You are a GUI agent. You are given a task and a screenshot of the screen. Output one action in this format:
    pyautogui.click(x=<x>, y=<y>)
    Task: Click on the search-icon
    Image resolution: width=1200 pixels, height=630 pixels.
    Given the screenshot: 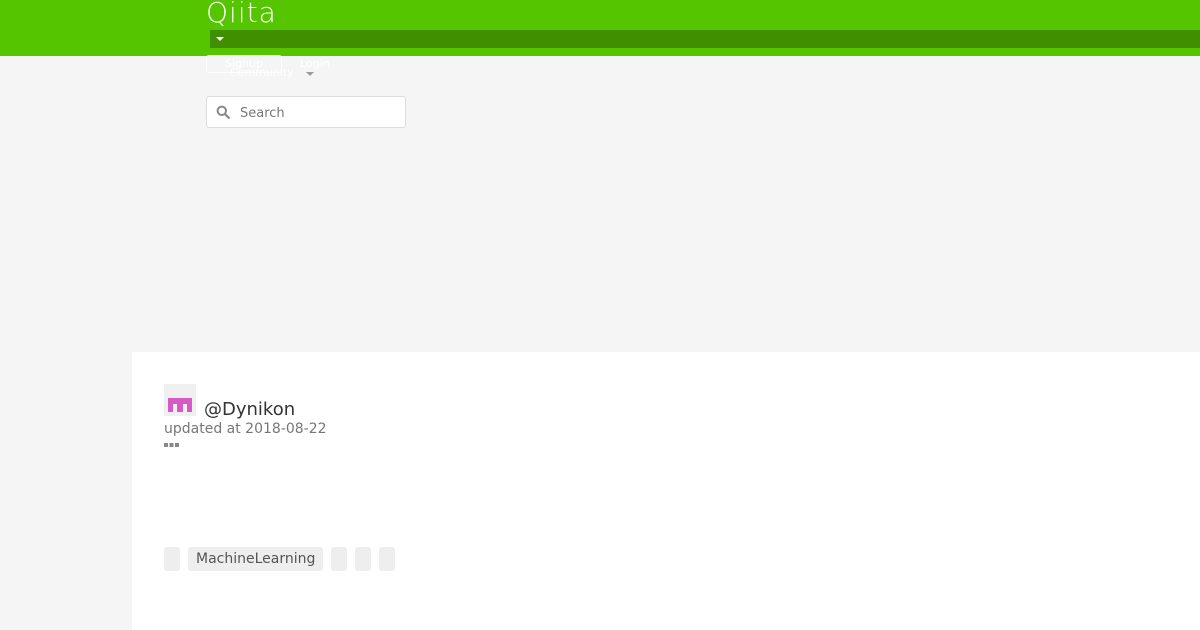 What is the action you would take?
    pyautogui.click(x=223, y=112)
    